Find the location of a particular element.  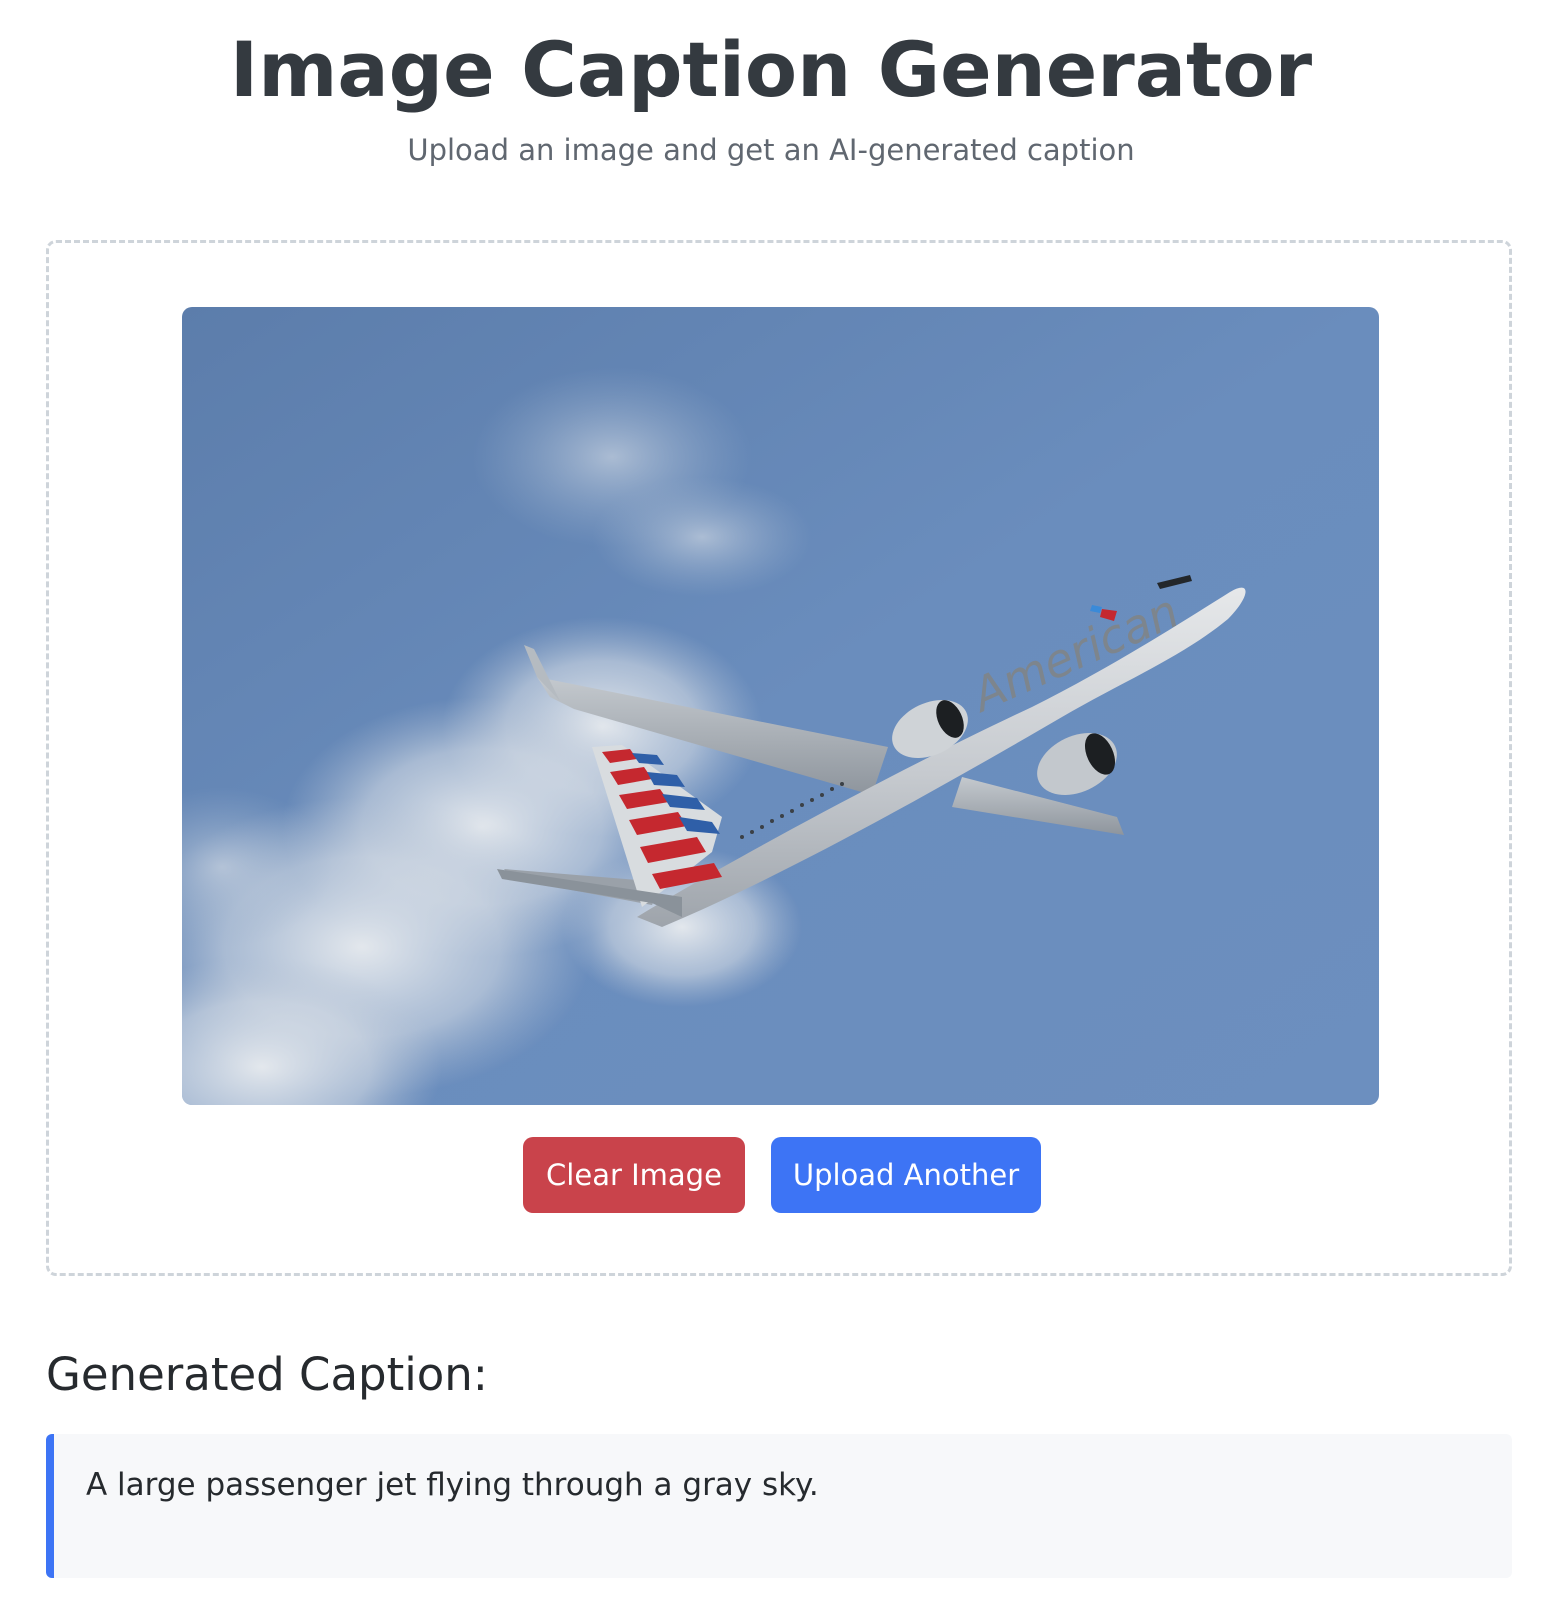

image-action-buttons: Clear Image Upload Another is located at coordinates (779, 1175).